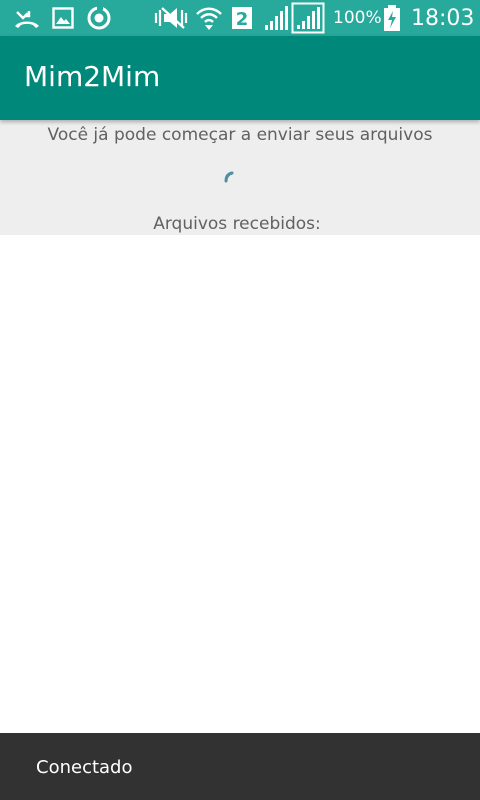  What do you see at coordinates (229, 177) in the screenshot?
I see `loading-spinner-icon` at bounding box center [229, 177].